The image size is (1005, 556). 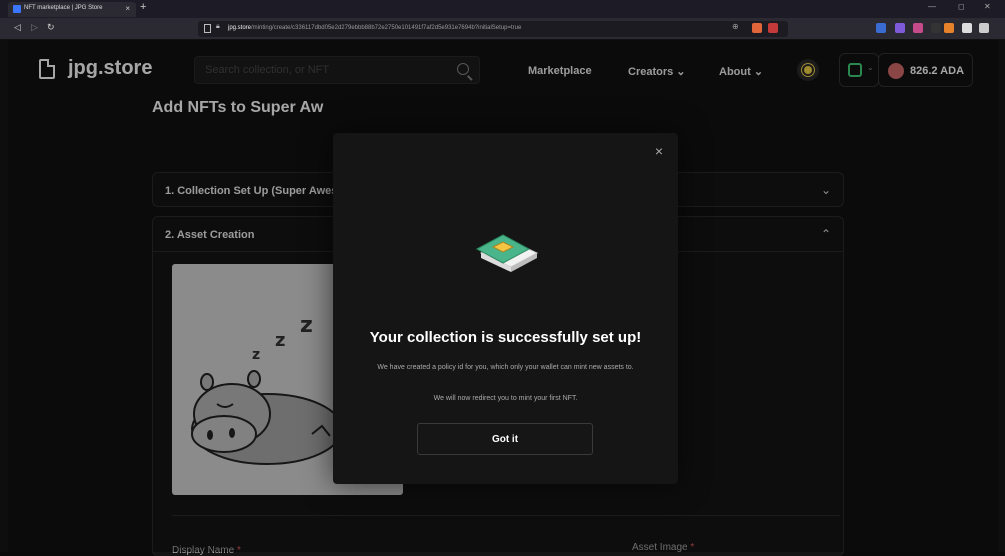 I want to click on bookmark-icon, so click(x=207, y=28).